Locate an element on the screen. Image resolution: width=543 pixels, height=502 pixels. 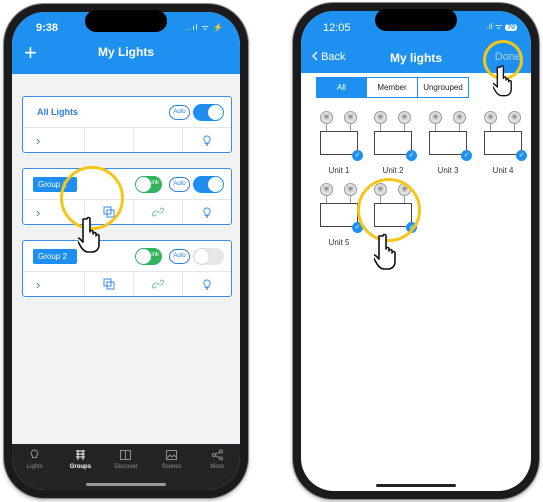
status-icons: ..ıl ᯤ ⚡ is located at coordinates (204, 27).